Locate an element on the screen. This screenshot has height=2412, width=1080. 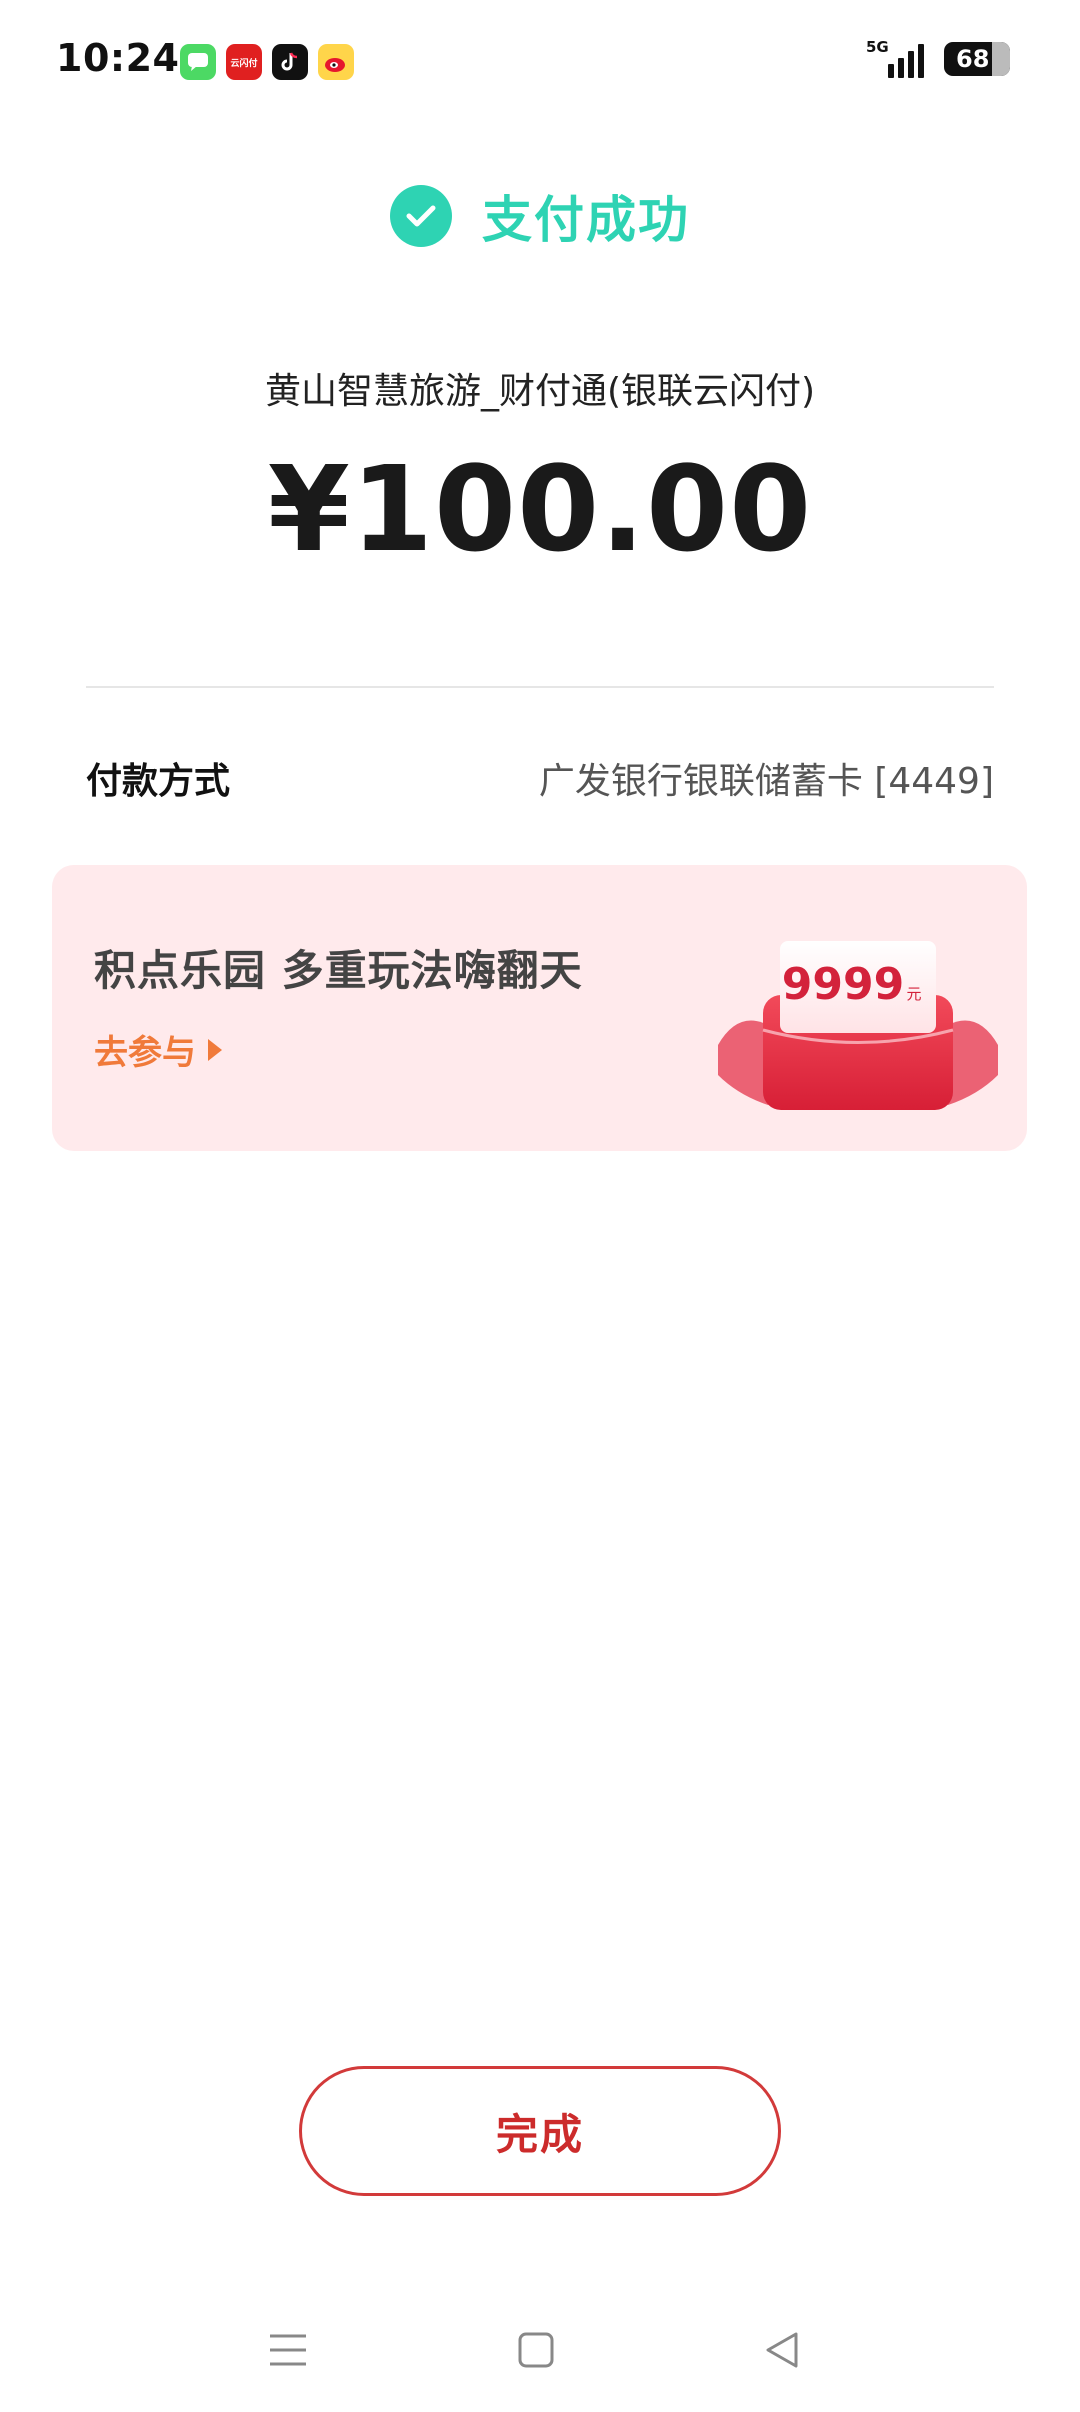
gift-amount: 9999 is located at coordinates (843, 984).